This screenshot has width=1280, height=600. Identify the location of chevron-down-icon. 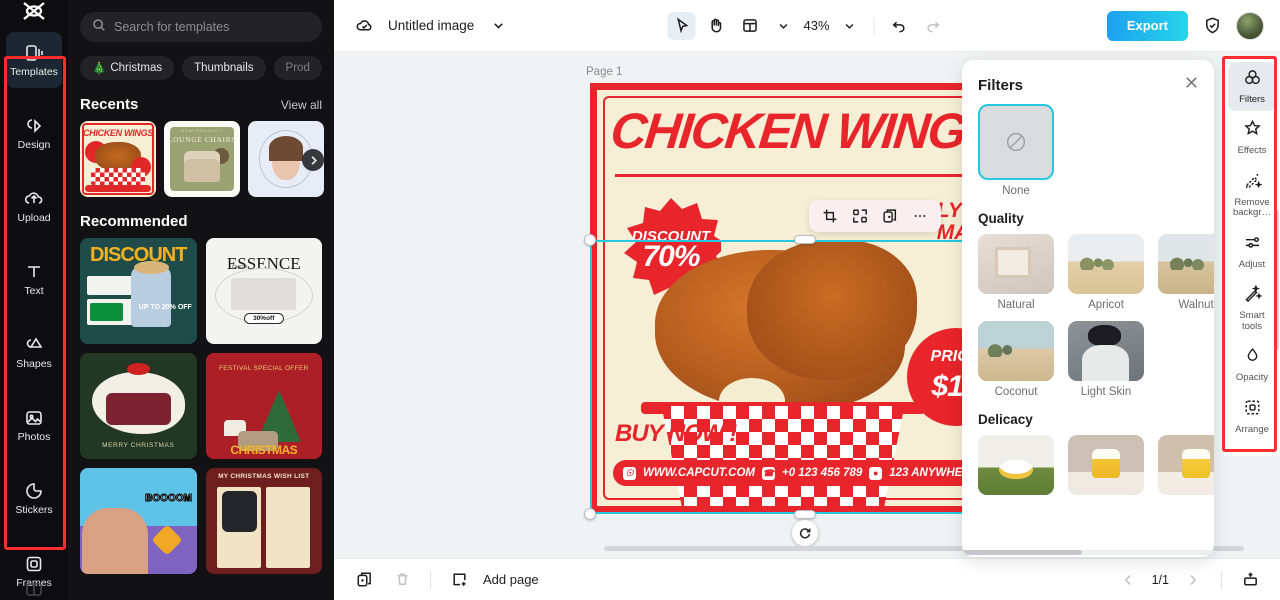
(498, 26).